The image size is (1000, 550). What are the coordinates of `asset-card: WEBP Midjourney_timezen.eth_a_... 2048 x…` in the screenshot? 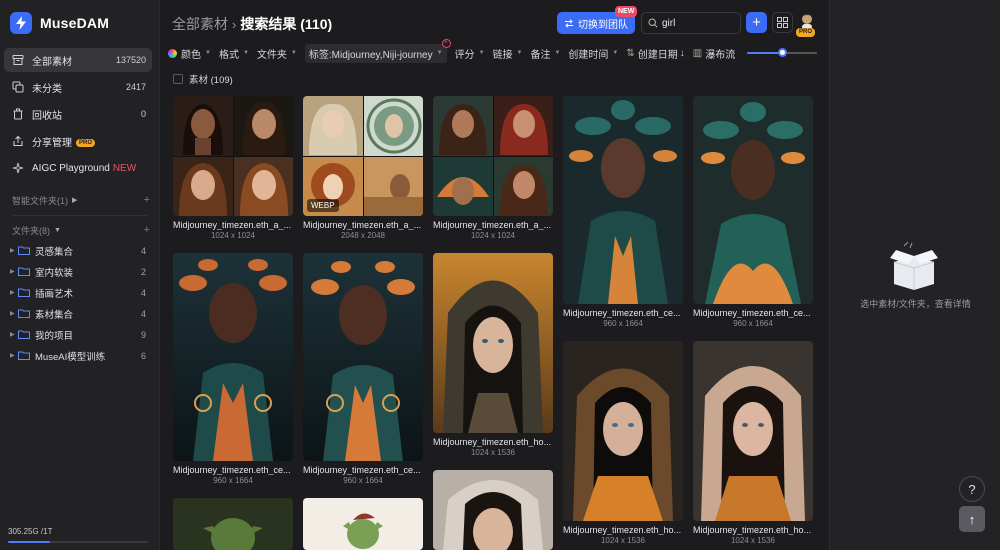 It's located at (363, 168).